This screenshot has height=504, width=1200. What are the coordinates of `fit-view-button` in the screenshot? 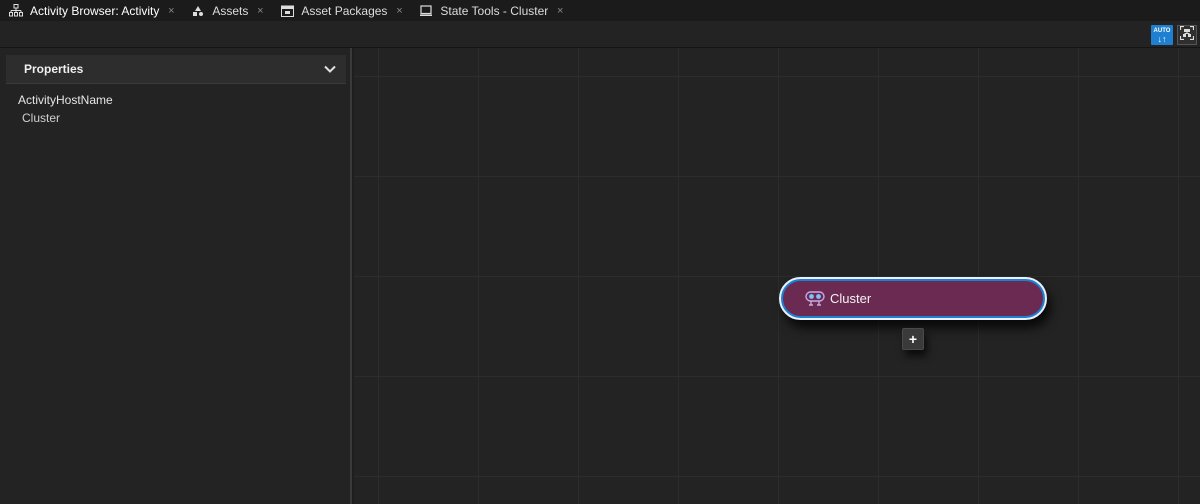 It's located at (1187, 35).